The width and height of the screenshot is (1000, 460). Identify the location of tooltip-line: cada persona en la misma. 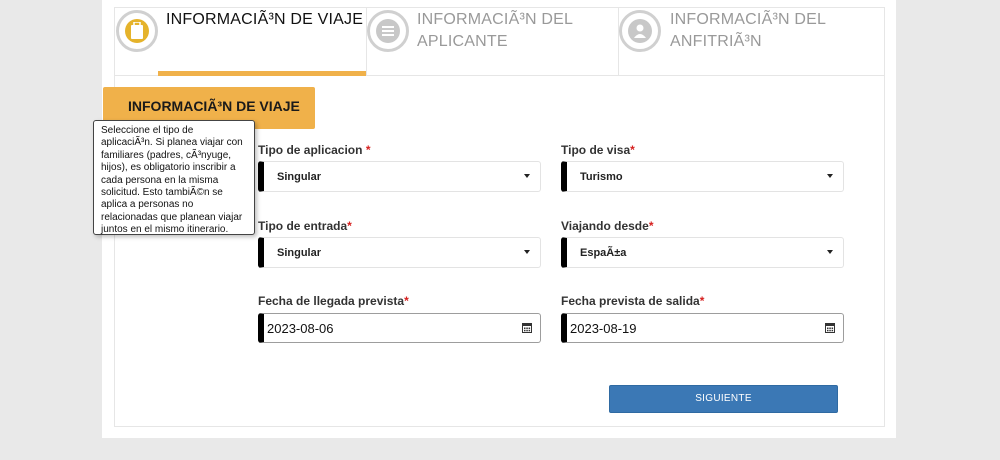
(160, 180).